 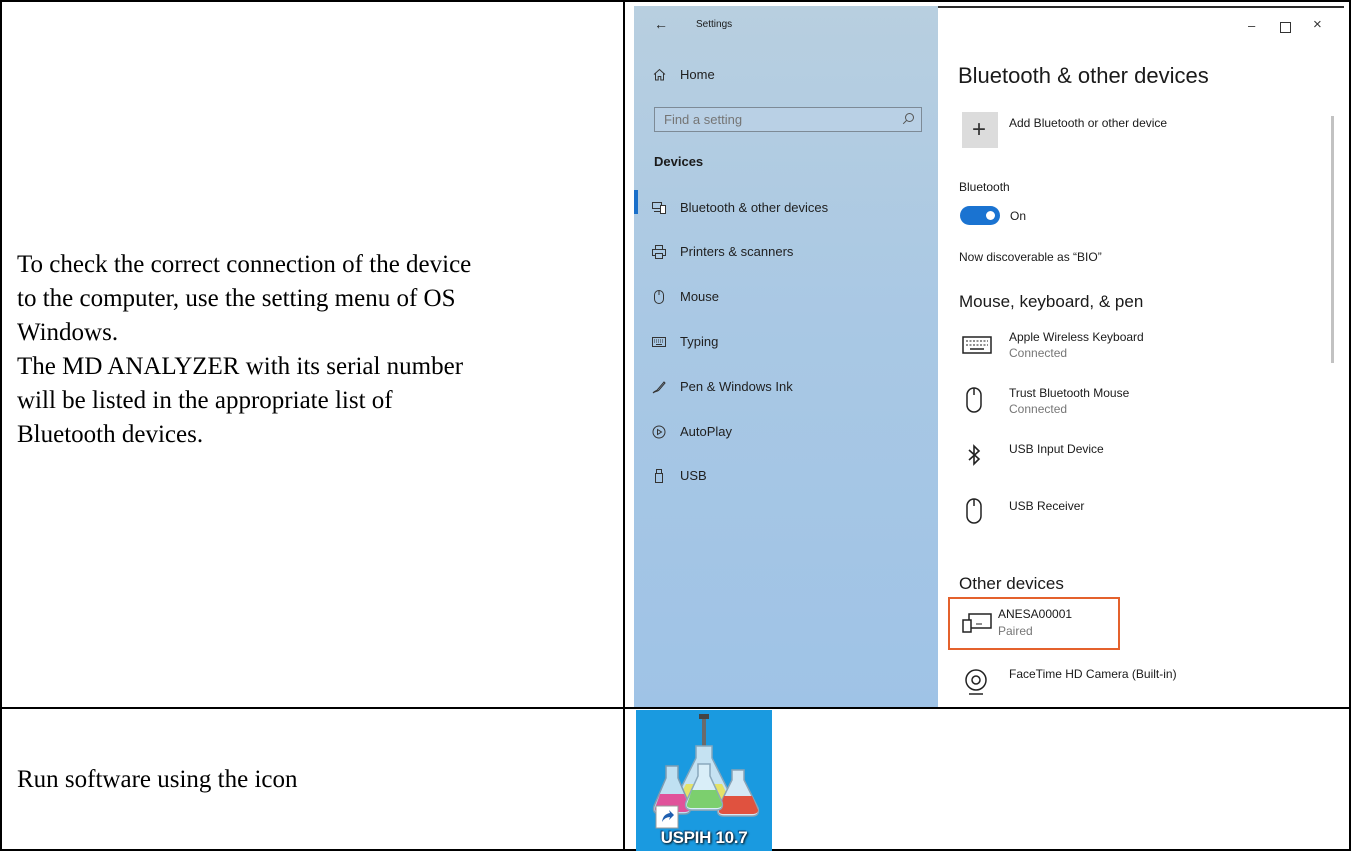 What do you see at coordinates (974, 457) in the screenshot?
I see `bluetooth-icon` at bounding box center [974, 457].